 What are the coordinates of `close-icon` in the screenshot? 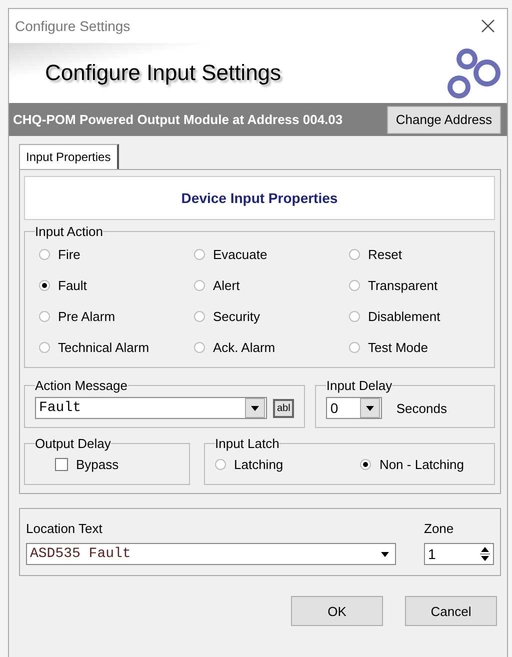 It's located at (488, 26).